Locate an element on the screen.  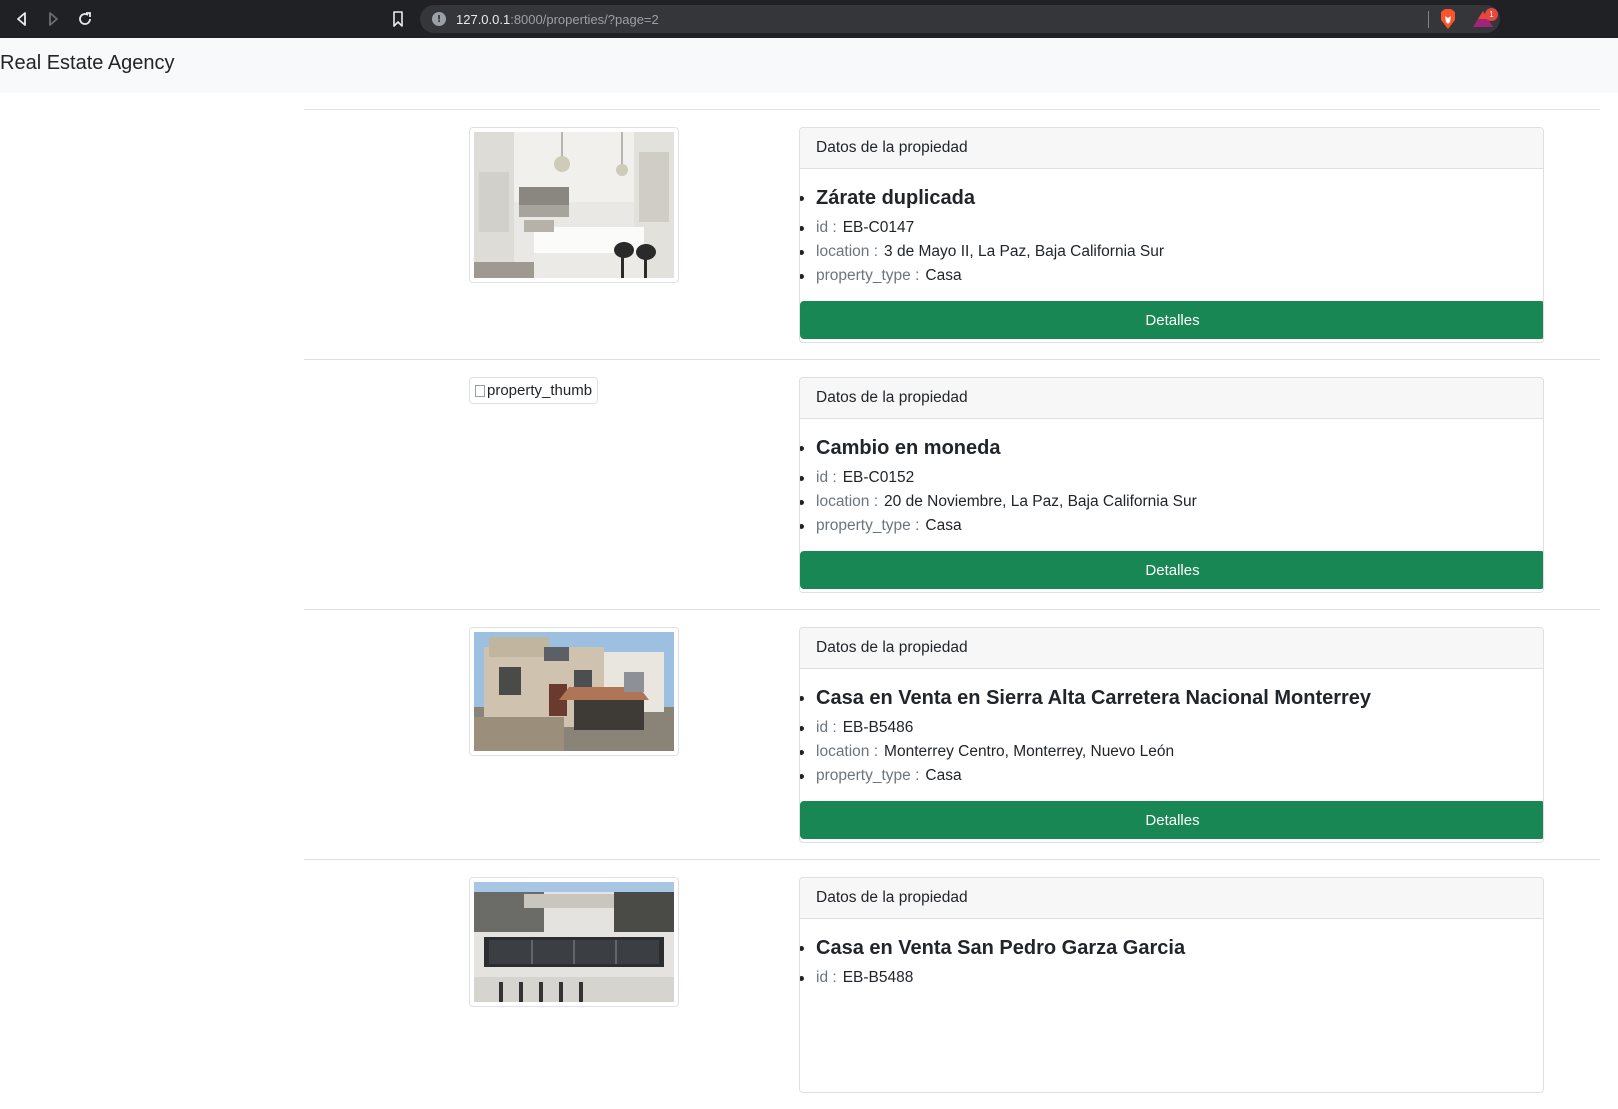
kitchen-photo is located at coordinates (574, 205).